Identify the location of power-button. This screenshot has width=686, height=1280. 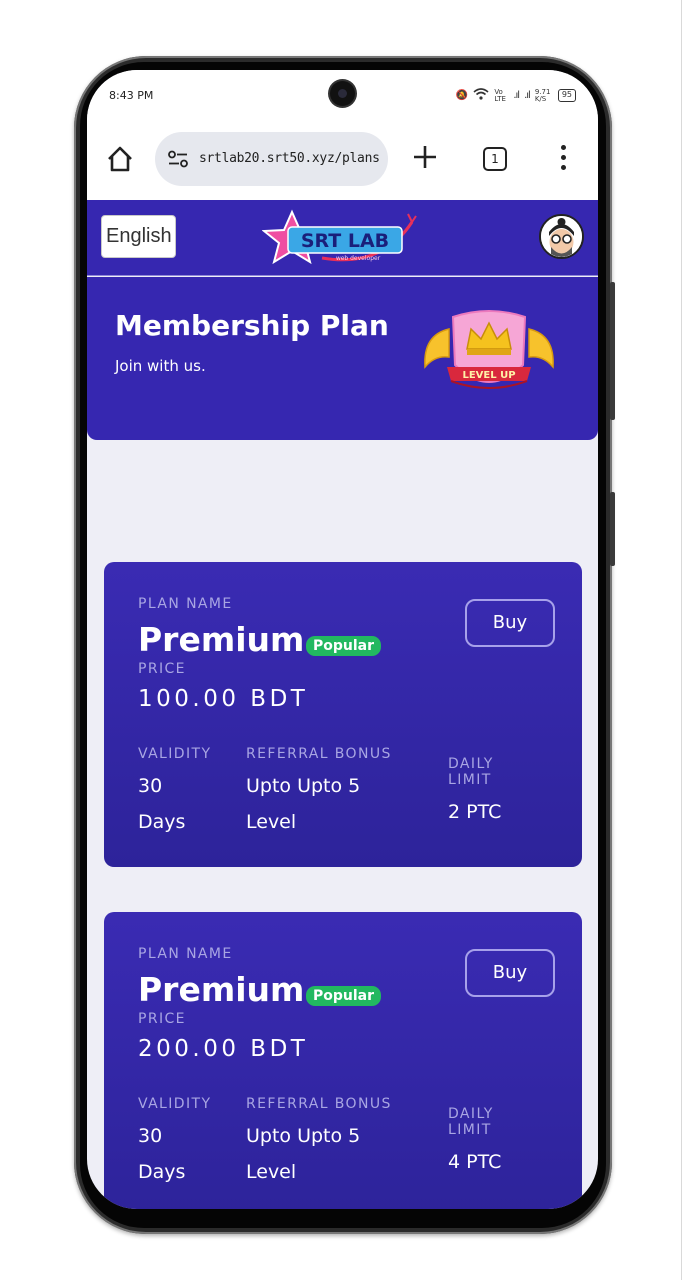
(612, 529).